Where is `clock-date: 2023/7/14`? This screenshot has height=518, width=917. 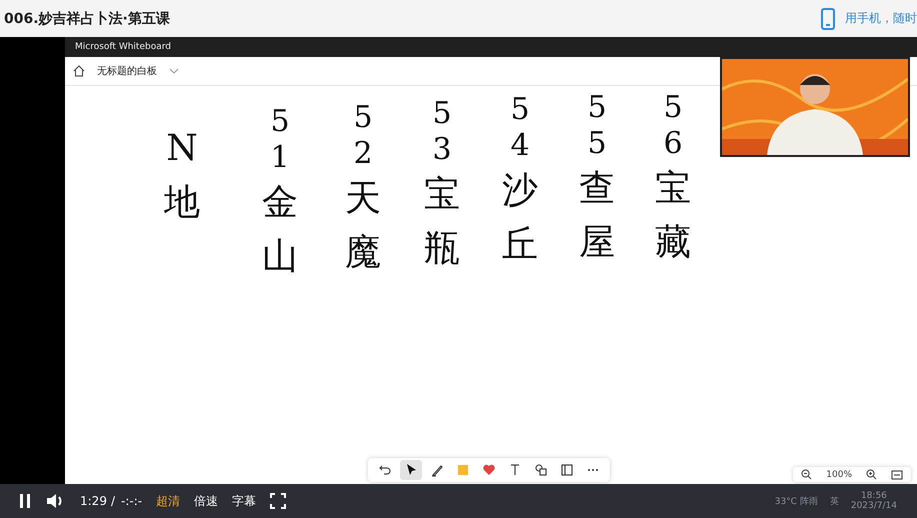 clock-date: 2023/7/14 is located at coordinates (873, 506).